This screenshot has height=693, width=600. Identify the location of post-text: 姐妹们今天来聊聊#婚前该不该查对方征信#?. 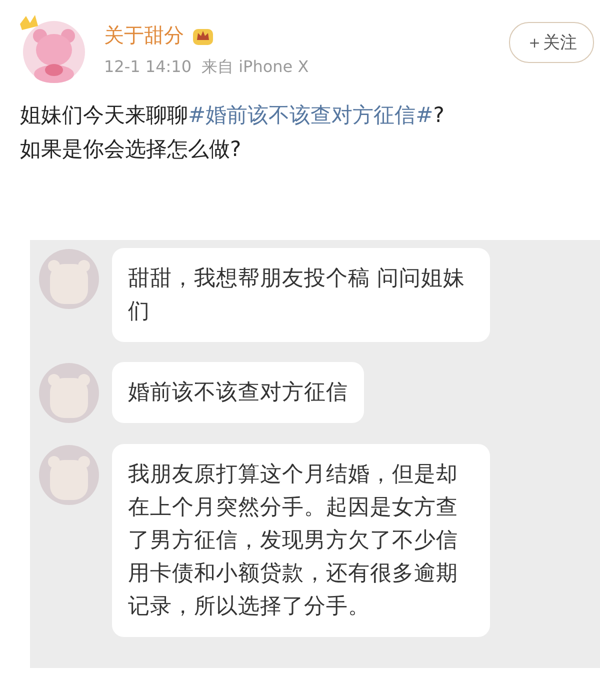
(233, 115).